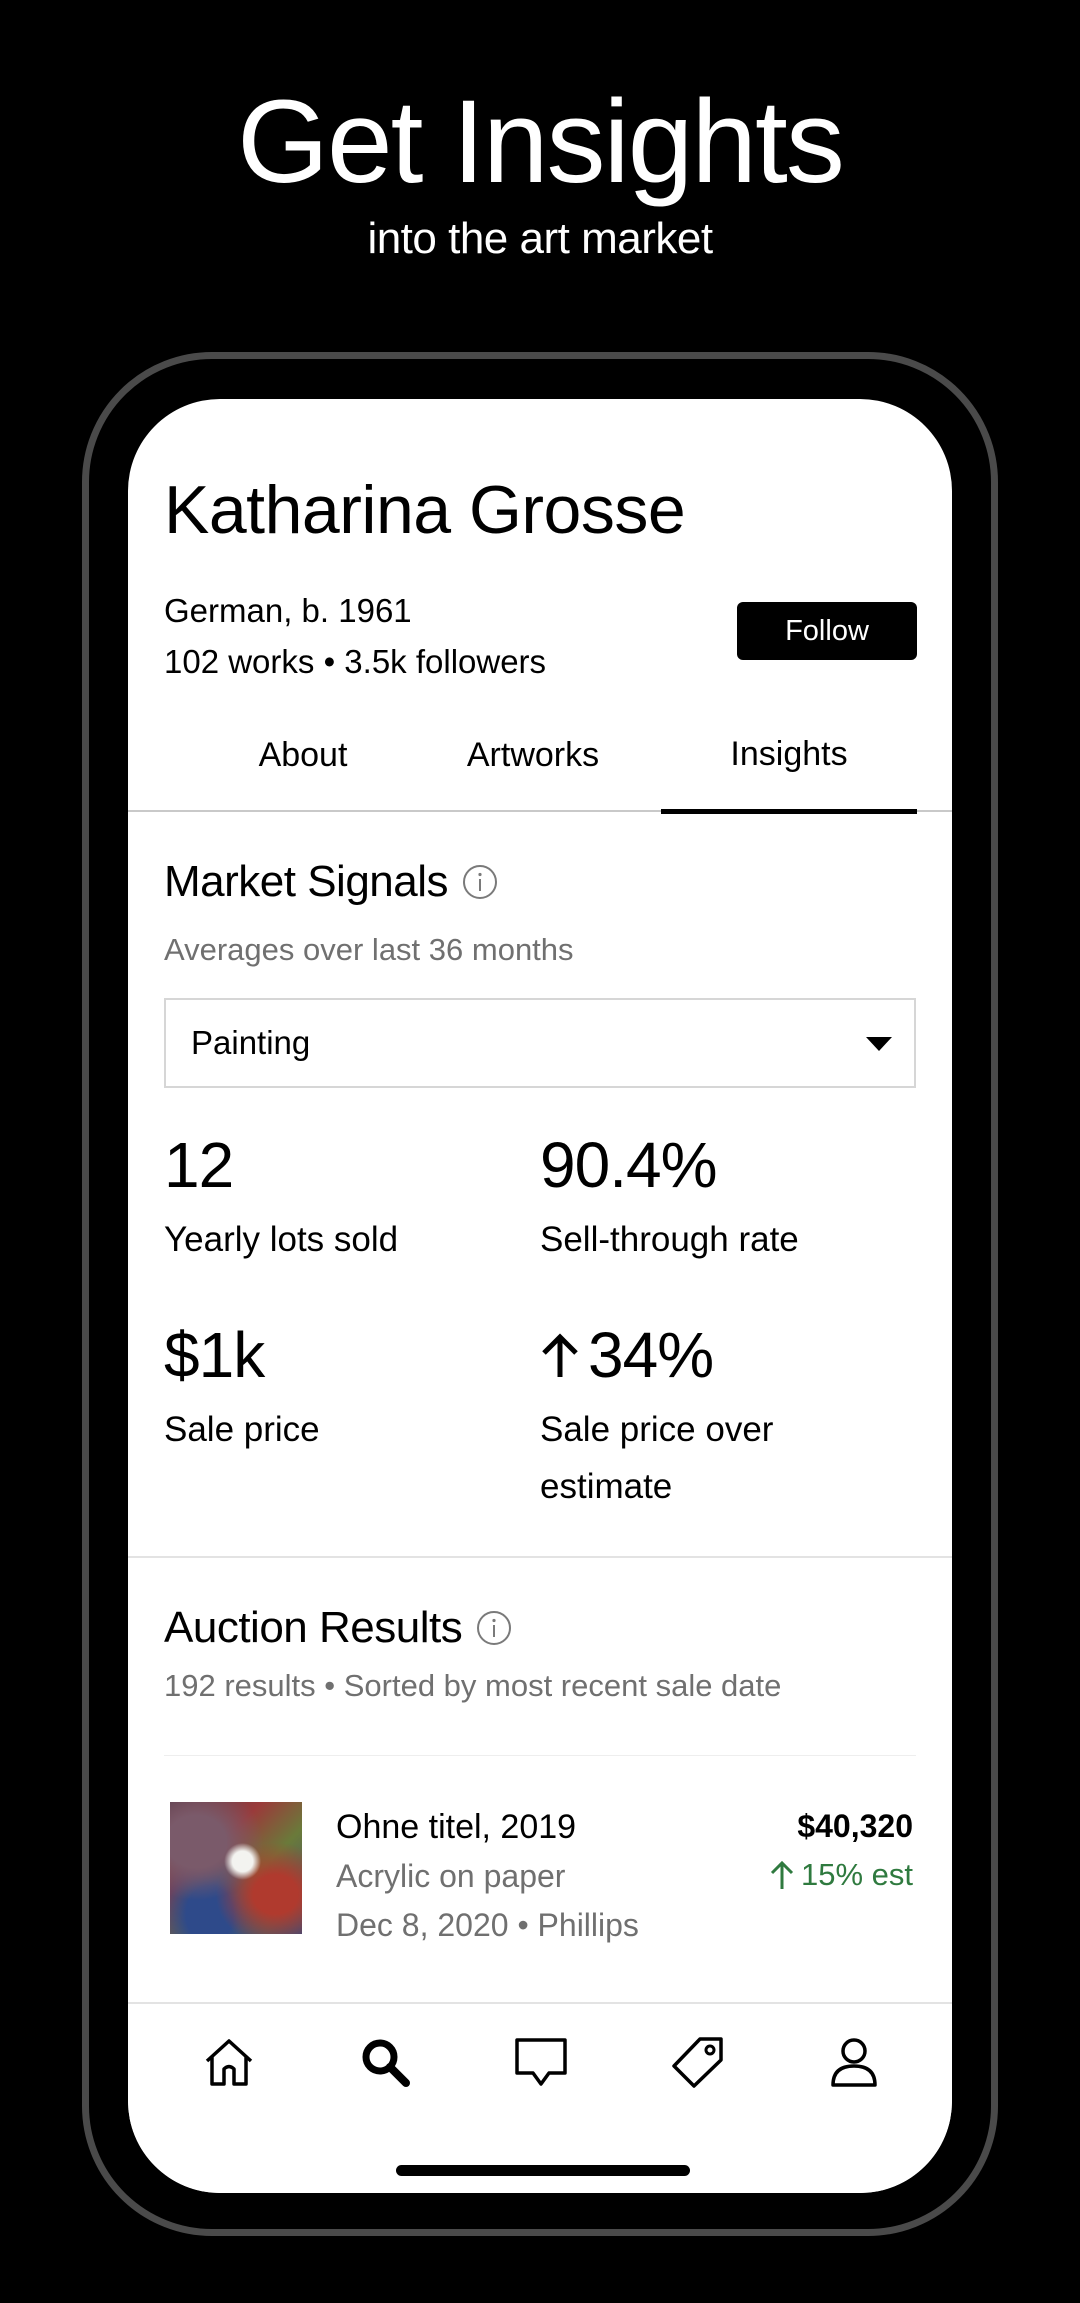 The height and width of the screenshot is (2303, 1080). I want to click on stat-over-estimate-label-line1: Sale price over, so click(657, 1429).